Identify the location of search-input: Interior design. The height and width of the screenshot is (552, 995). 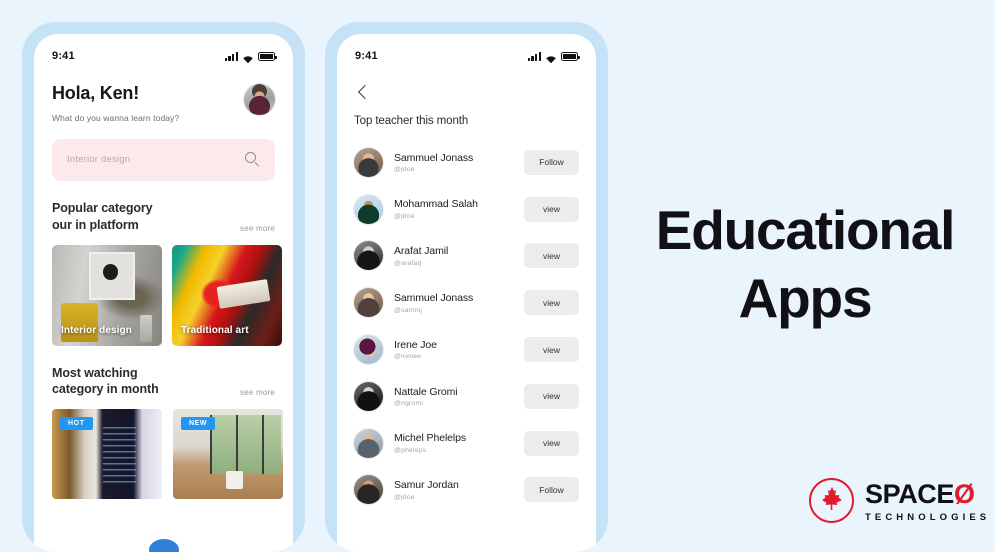
(98, 159).